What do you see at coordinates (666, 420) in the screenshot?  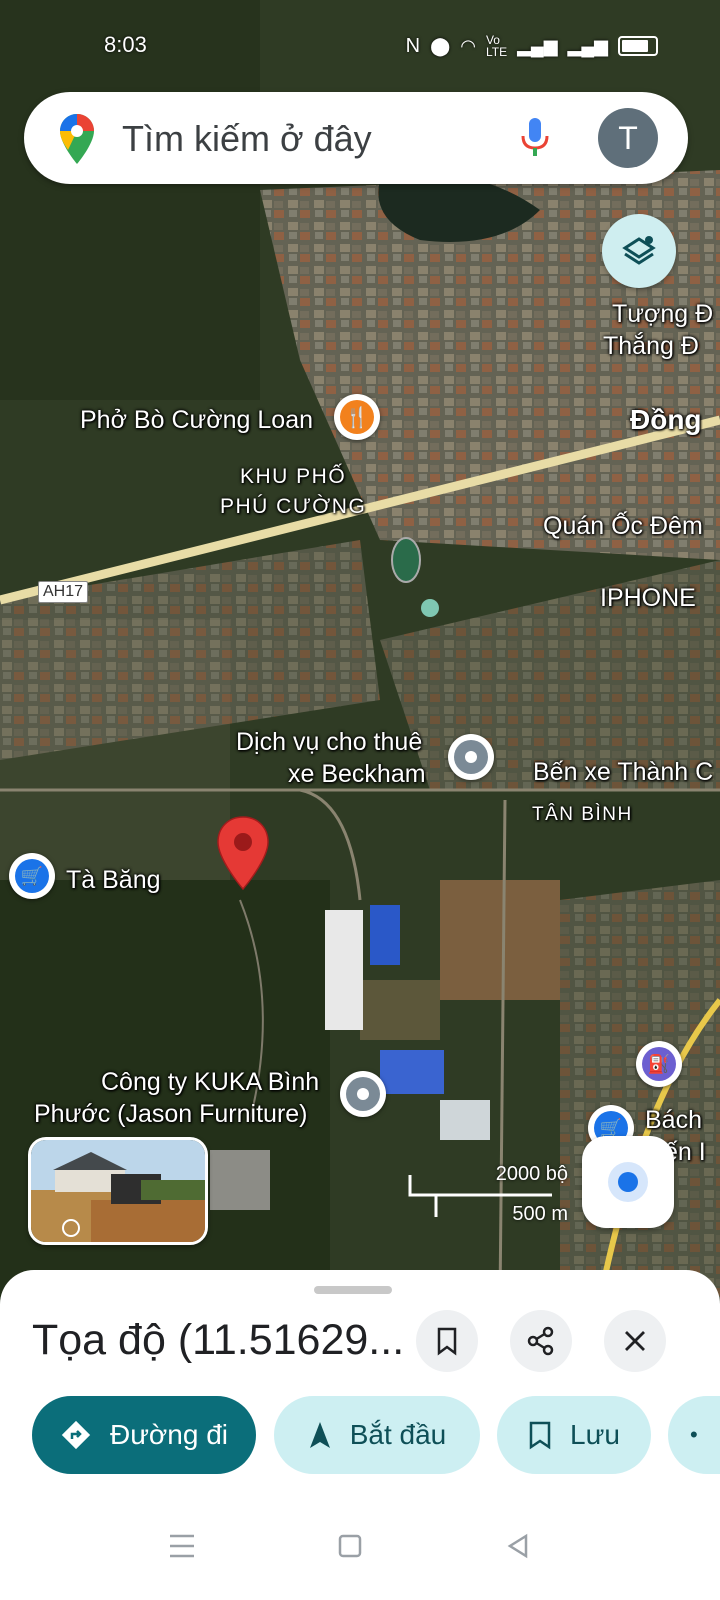 I see `map-label-dong: Đồng` at bounding box center [666, 420].